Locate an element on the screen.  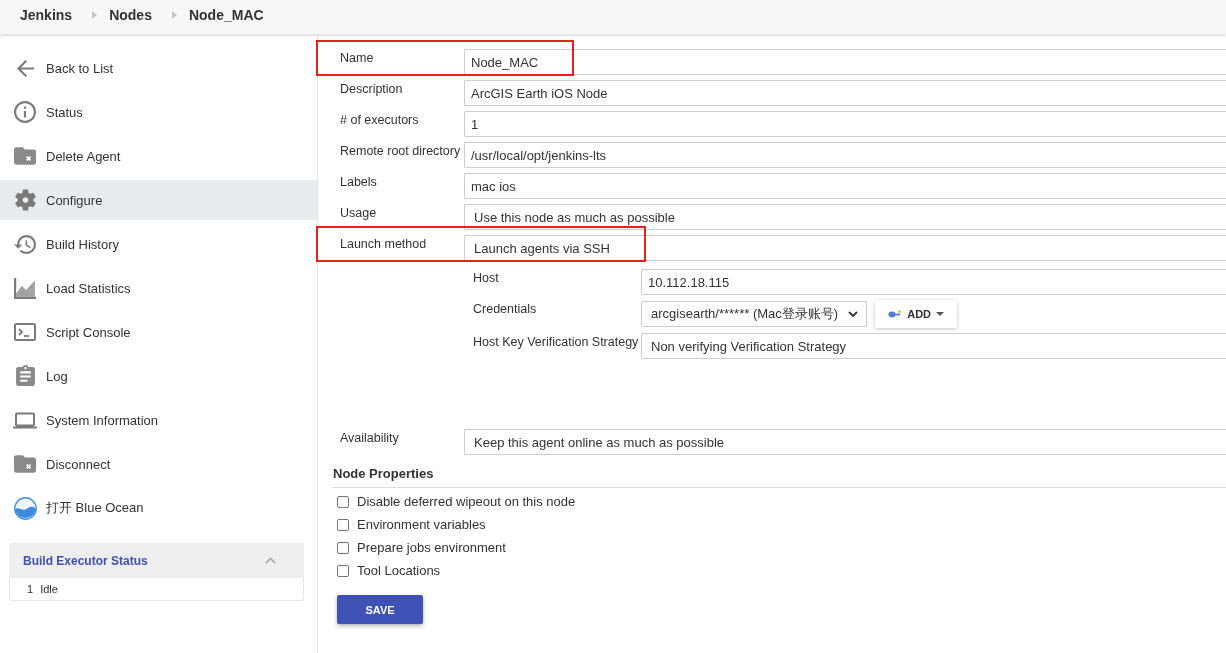
caret-down-icon is located at coordinates (940, 314).